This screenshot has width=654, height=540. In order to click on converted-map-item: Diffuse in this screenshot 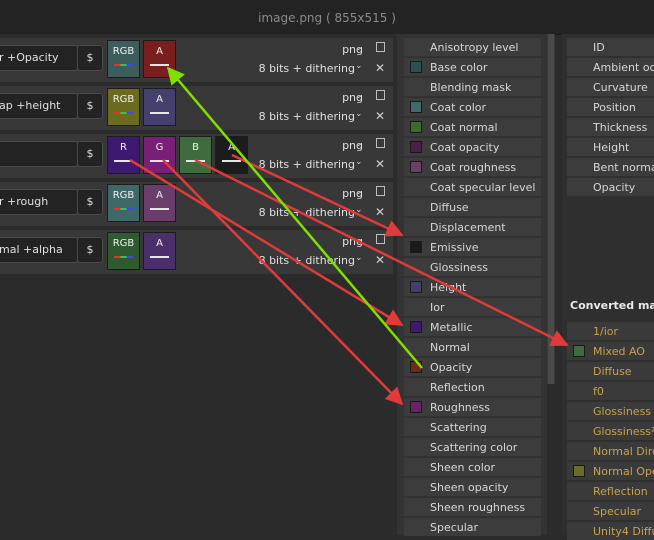, I will do `click(610, 370)`.